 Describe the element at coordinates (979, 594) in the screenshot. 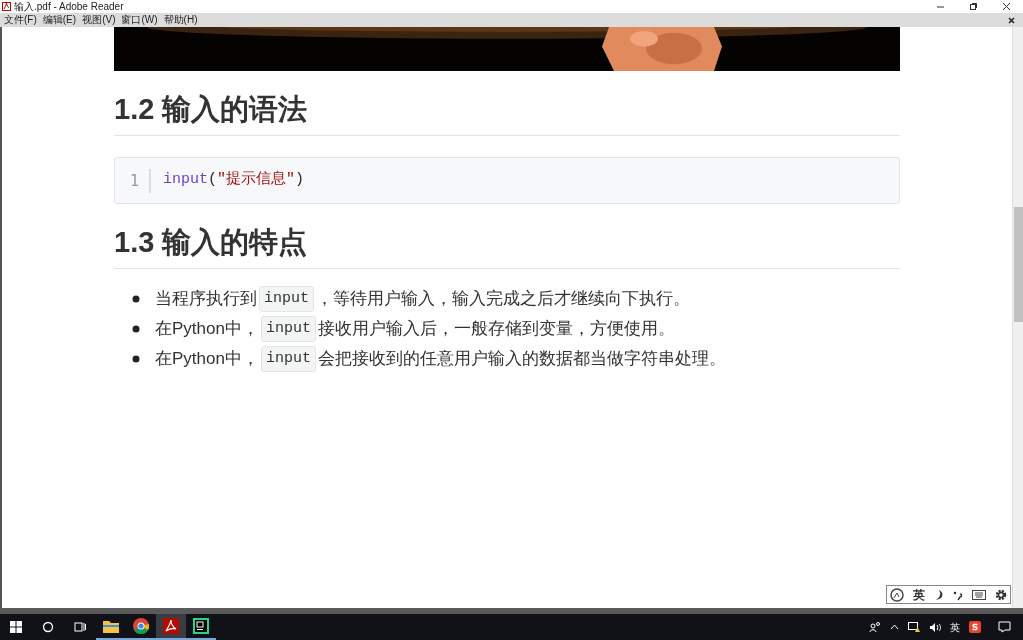

I see `keyboard-icon` at that location.